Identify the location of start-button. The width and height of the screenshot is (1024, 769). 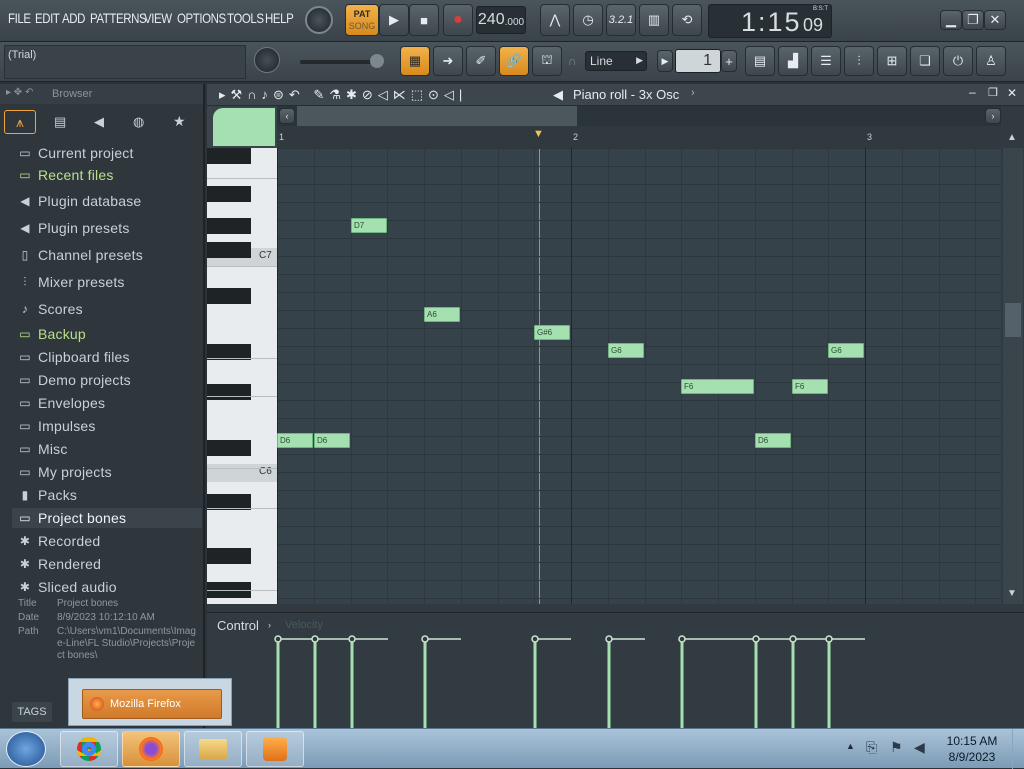
(26, 749).